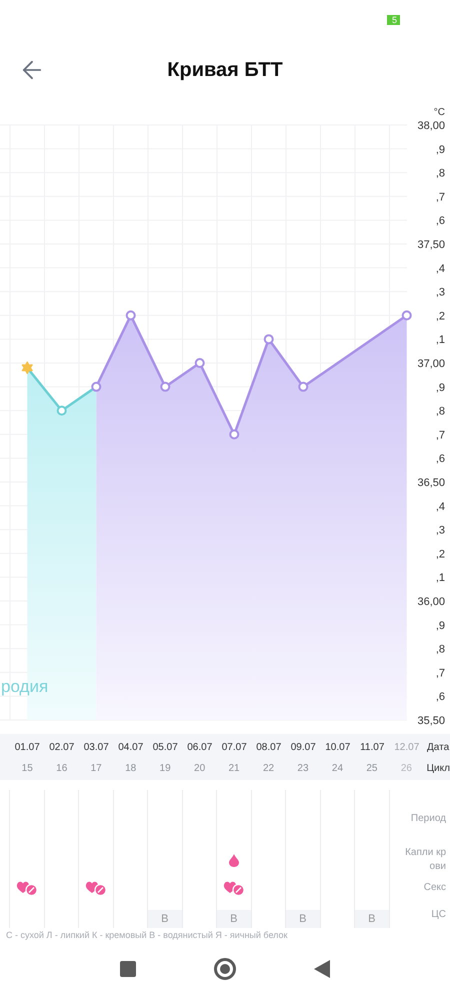 This screenshot has width=450, height=1000. Describe the element at coordinates (128, 969) in the screenshot. I see `recents-button` at that location.